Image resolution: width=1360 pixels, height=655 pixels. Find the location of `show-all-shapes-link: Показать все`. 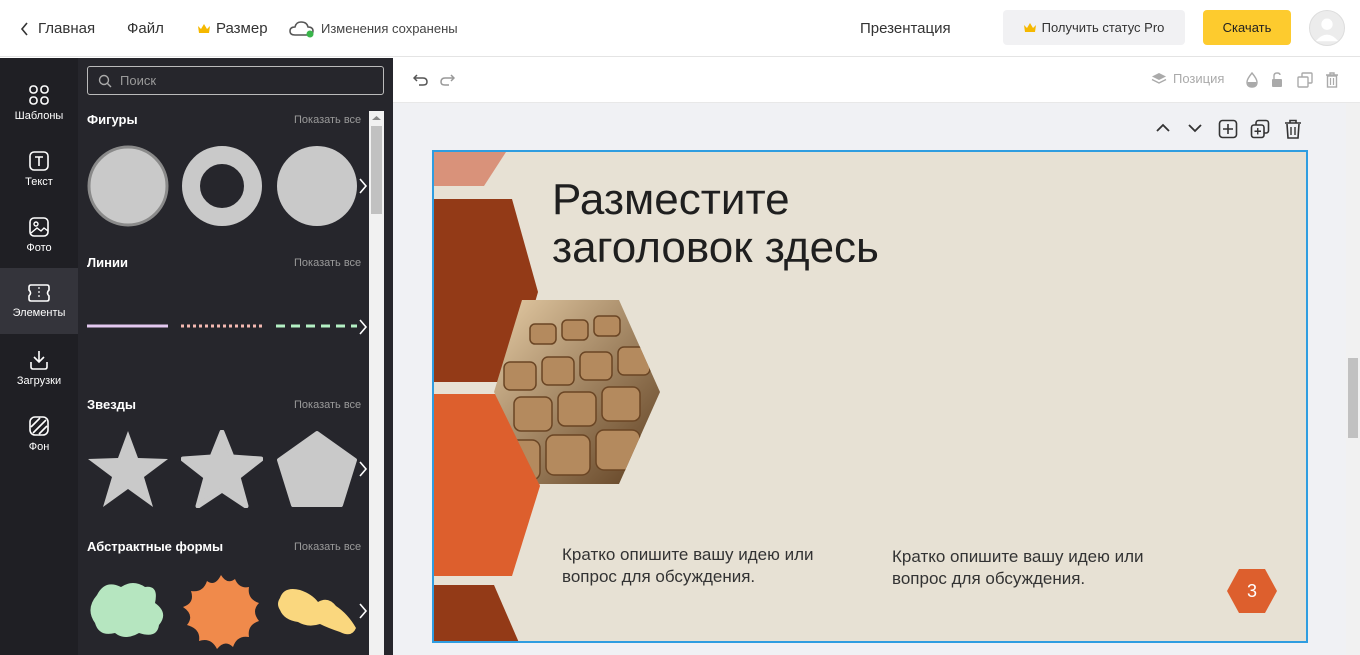

show-all-shapes-link: Показать все is located at coordinates (327, 120).